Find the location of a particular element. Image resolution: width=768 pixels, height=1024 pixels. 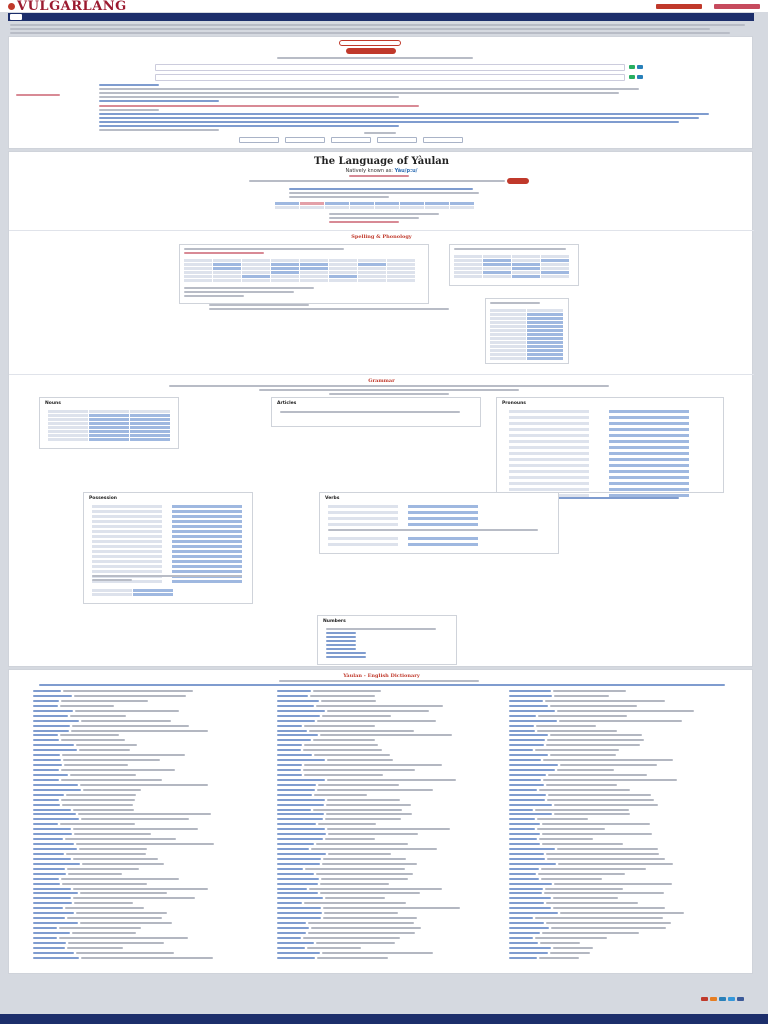

linkedin-icon is located at coordinates (722, 999).